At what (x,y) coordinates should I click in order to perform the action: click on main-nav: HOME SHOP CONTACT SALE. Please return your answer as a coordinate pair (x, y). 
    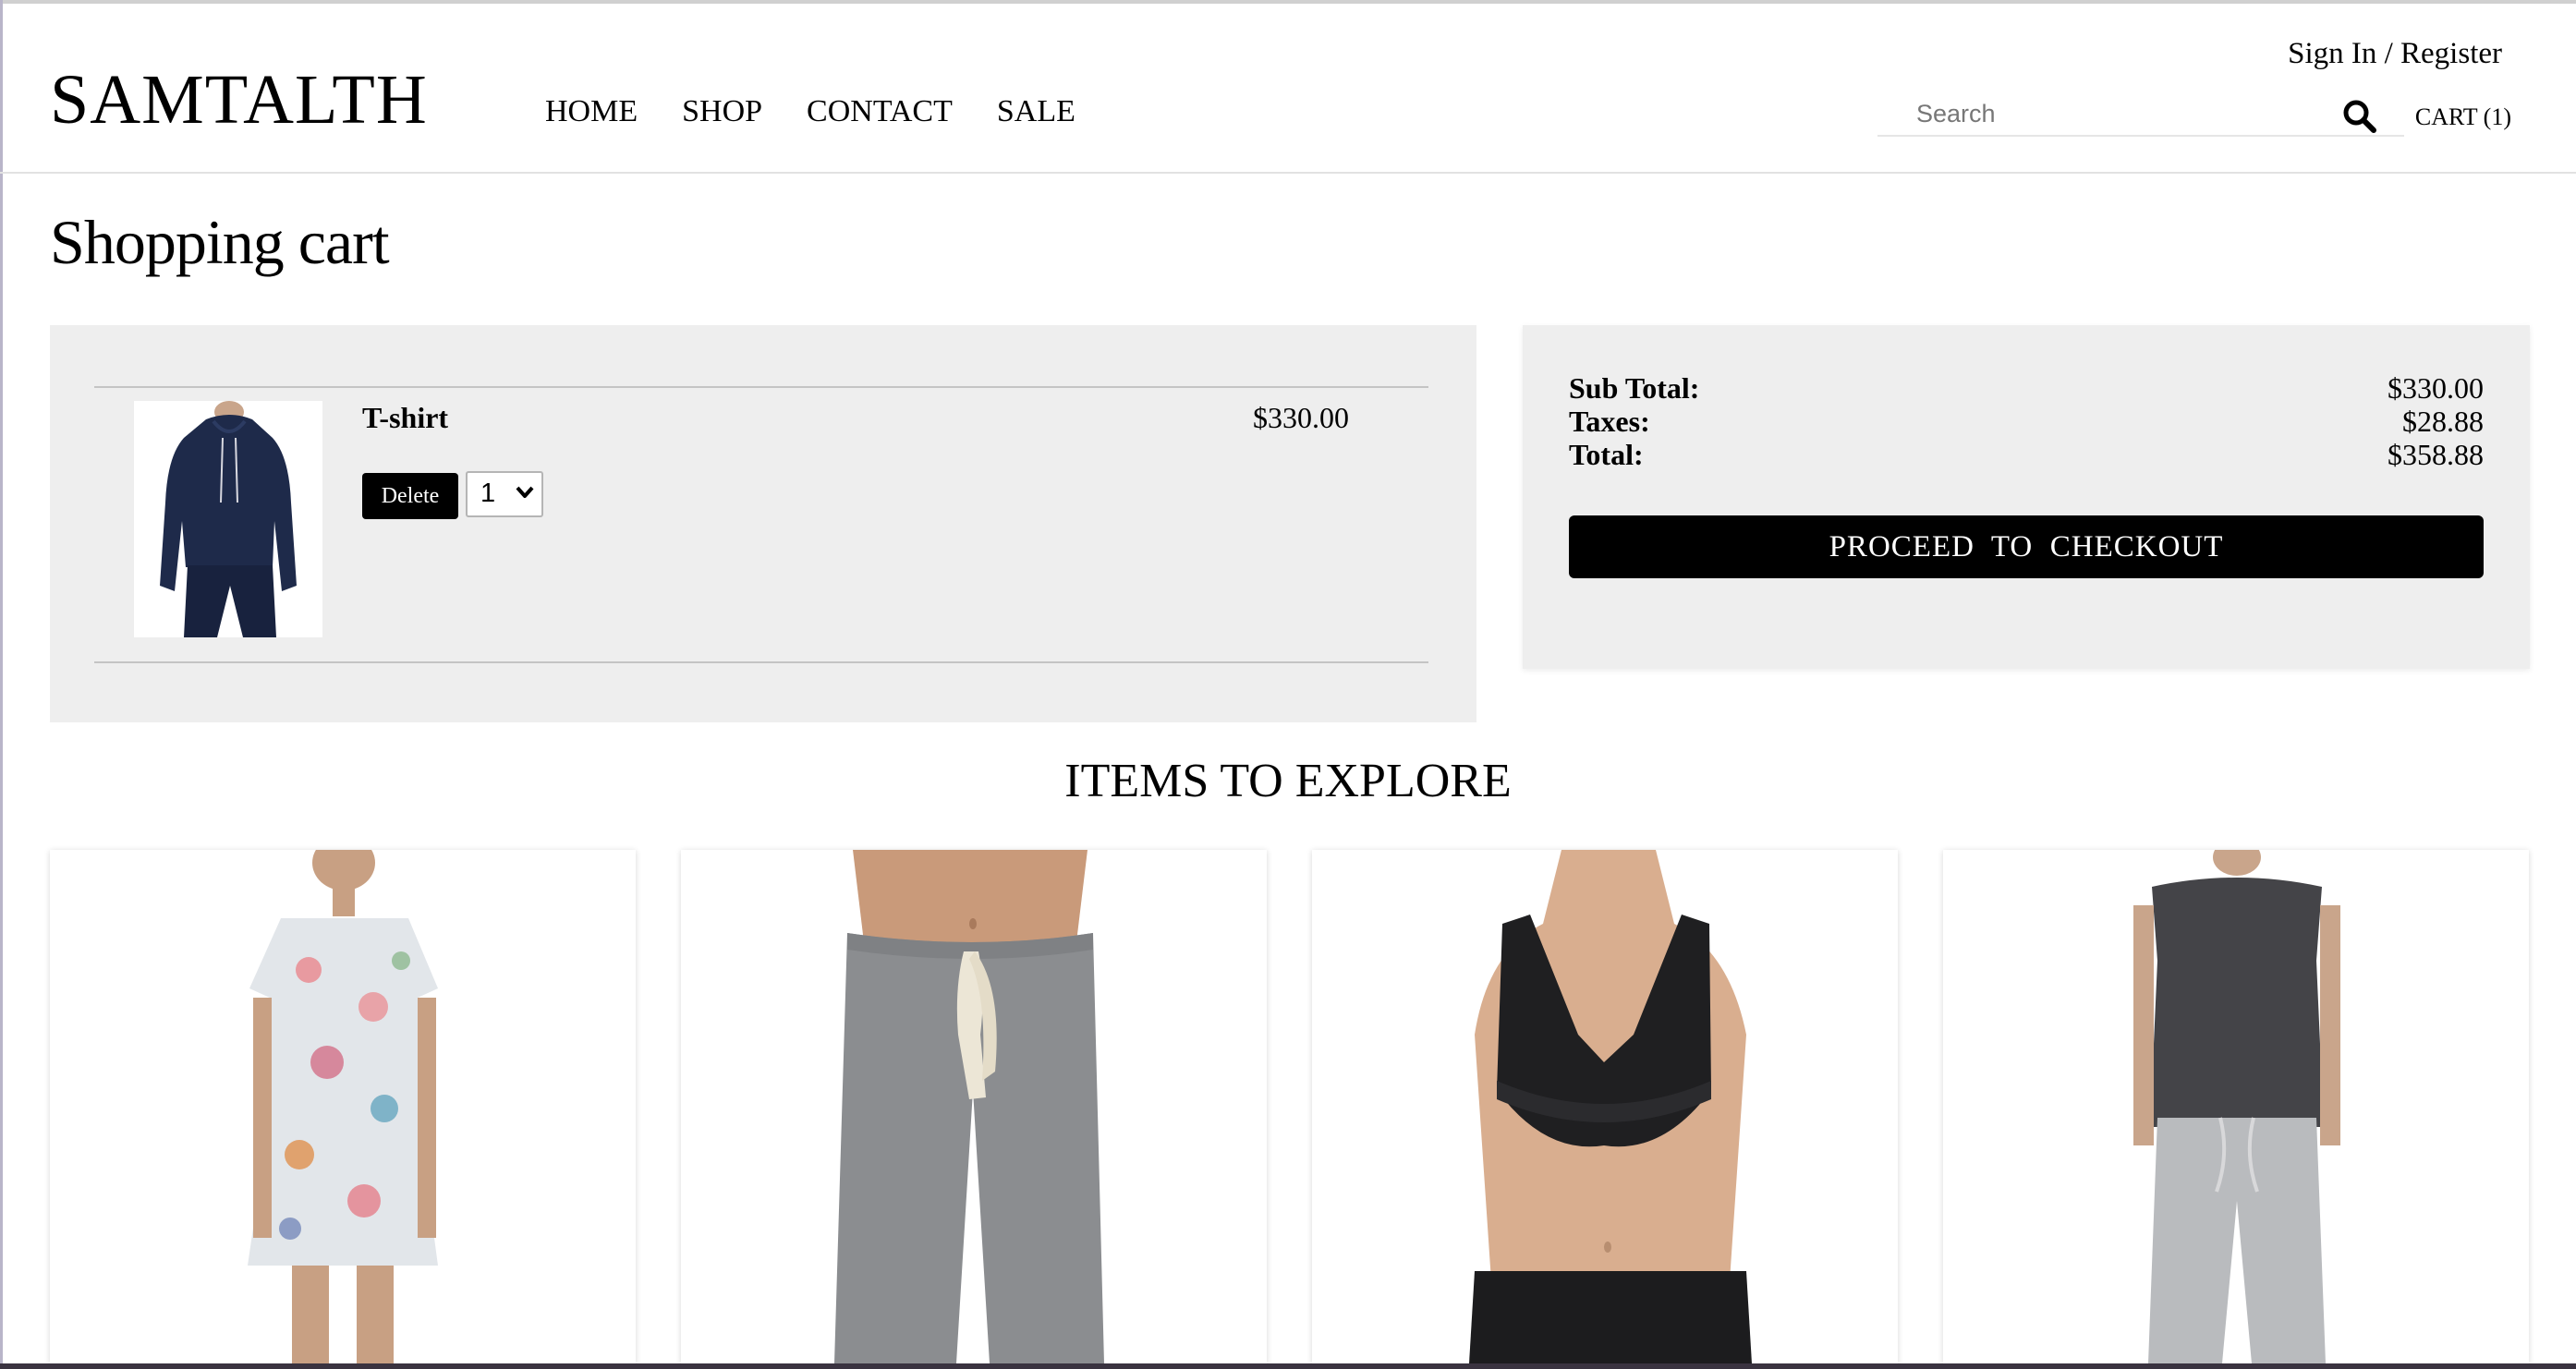
    Looking at the image, I should click on (810, 111).